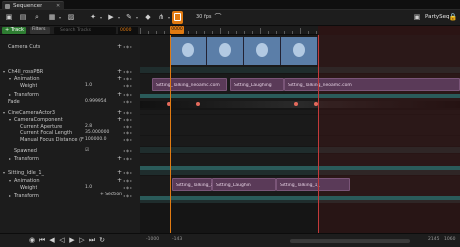 The height and width of the screenshot is (247, 460). What do you see at coordinates (70, 173) in the screenshot?
I see `track-row: ▾ Sitting_Idle_1_ + ◂◆▸` at bounding box center [70, 173].